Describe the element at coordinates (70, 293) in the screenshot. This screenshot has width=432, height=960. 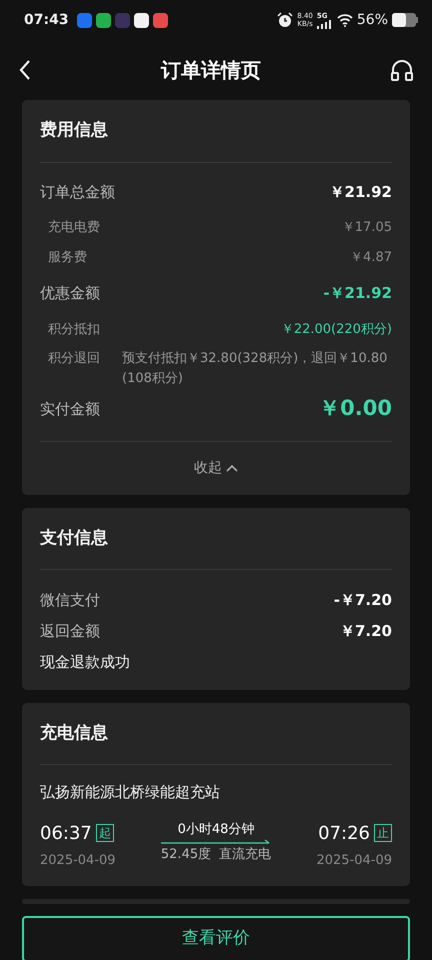
I see `fee-label: 优惠金额` at that location.